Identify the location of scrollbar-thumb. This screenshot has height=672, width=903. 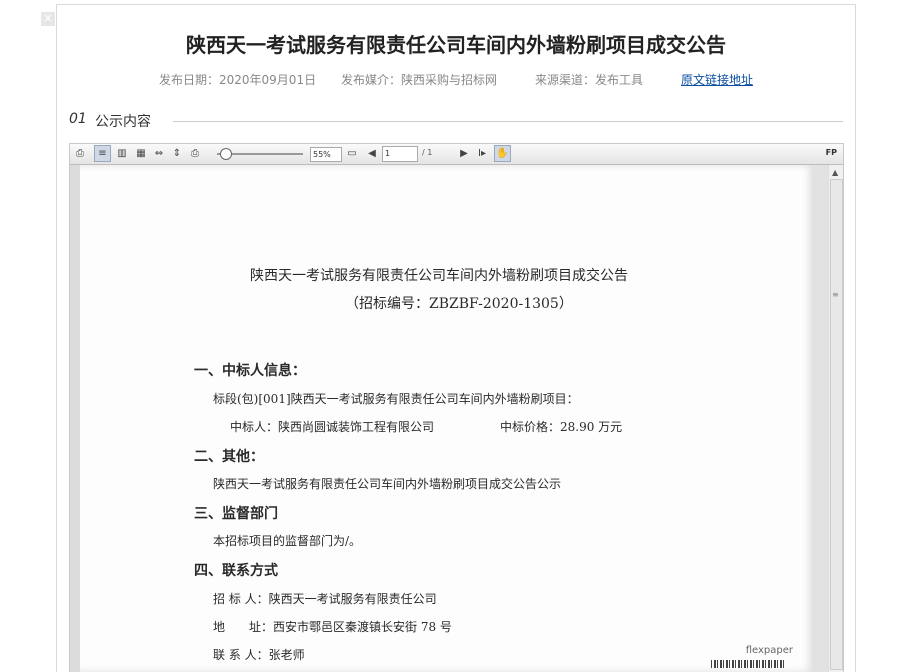
(836, 424).